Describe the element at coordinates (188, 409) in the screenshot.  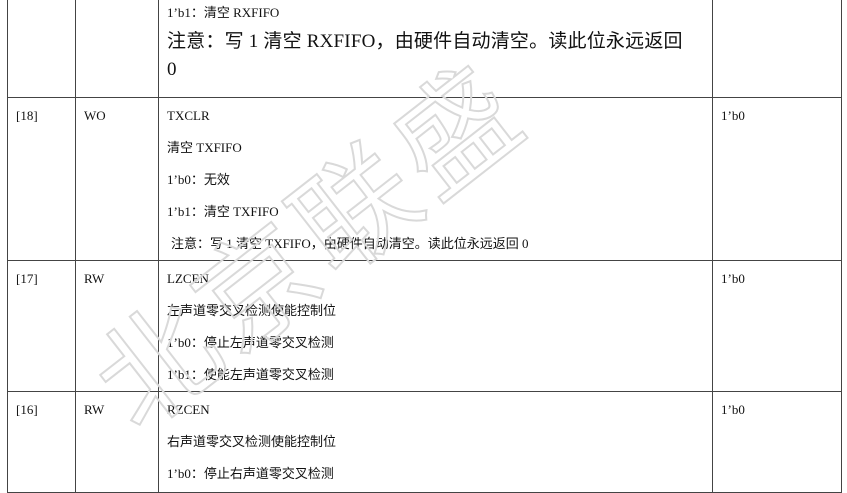
I see `field-name: RZCEN` at that location.